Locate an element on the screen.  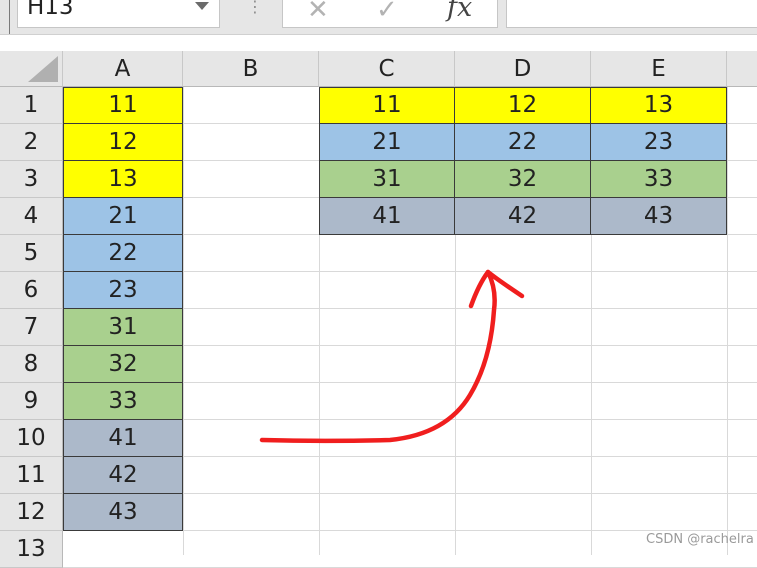
red-arrow-annotation is located at coordinates (392, 356).